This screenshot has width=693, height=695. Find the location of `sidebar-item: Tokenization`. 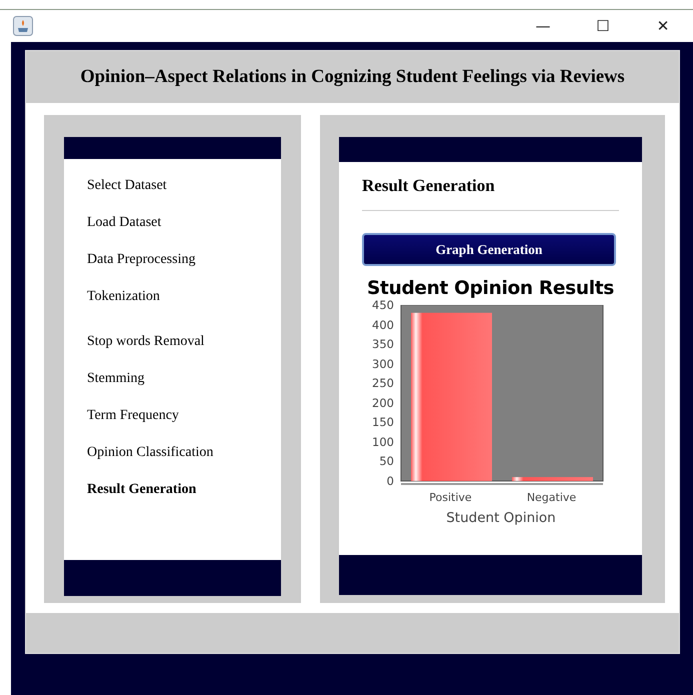

sidebar-item: Tokenization is located at coordinates (123, 296).